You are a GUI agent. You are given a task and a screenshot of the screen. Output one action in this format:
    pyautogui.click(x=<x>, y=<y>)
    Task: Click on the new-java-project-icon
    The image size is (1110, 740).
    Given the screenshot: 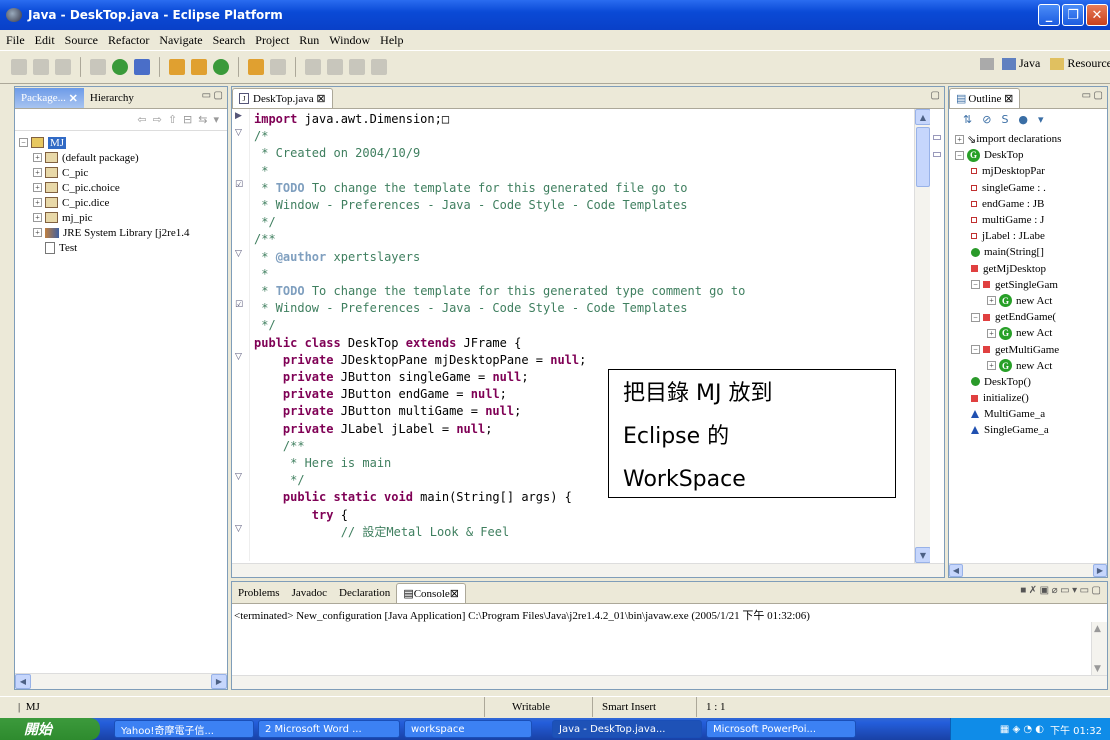 What is the action you would take?
    pyautogui.click(x=177, y=67)
    